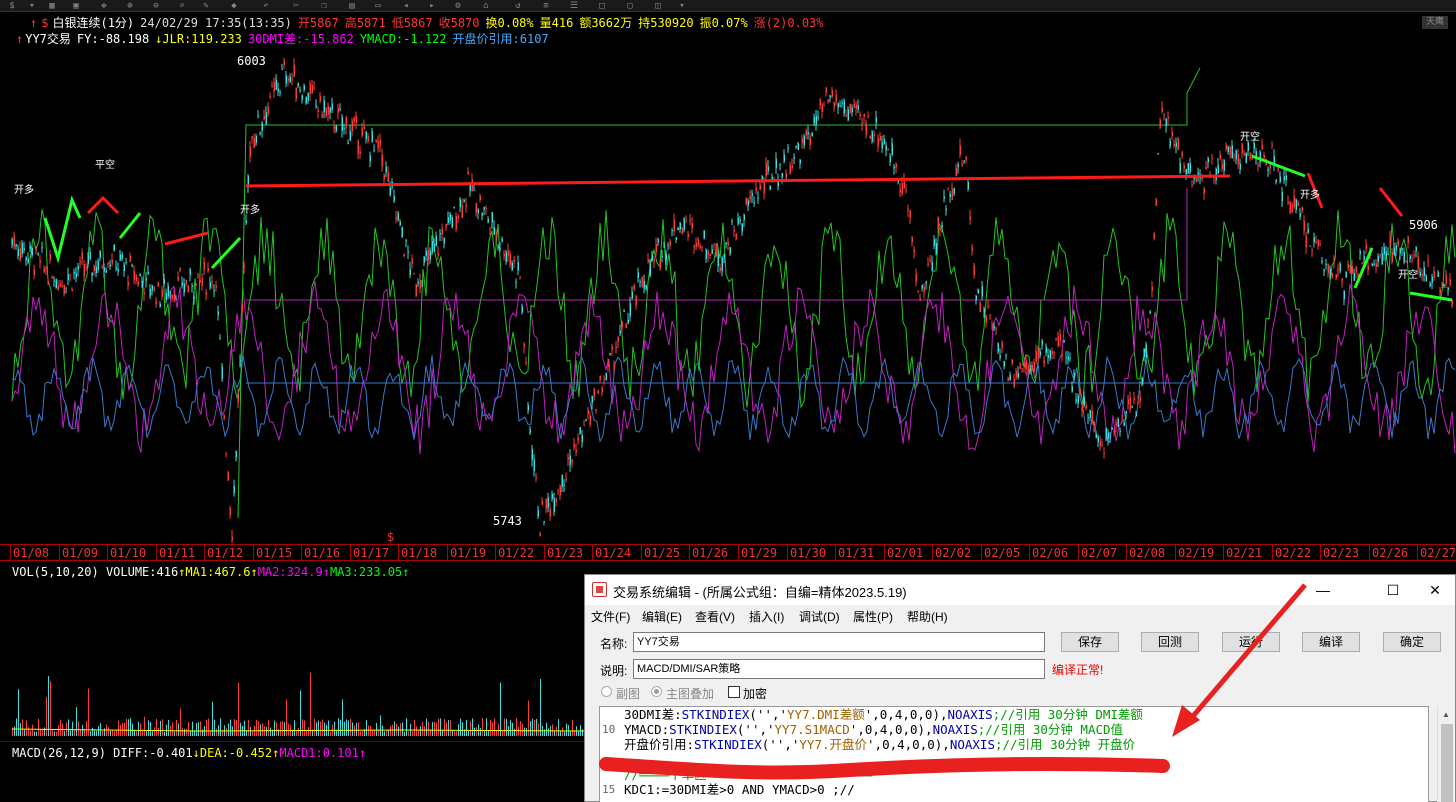  I want to click on backtest-button: 回测, so click(1170, 642).